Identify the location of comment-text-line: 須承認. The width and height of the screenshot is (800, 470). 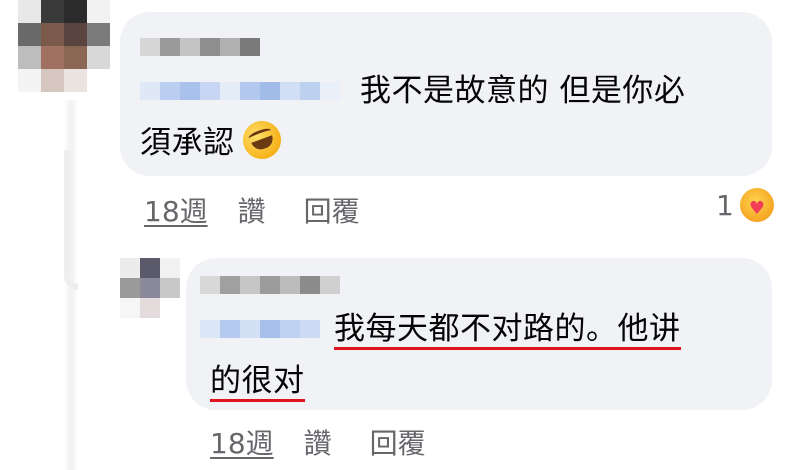
(187, 143).